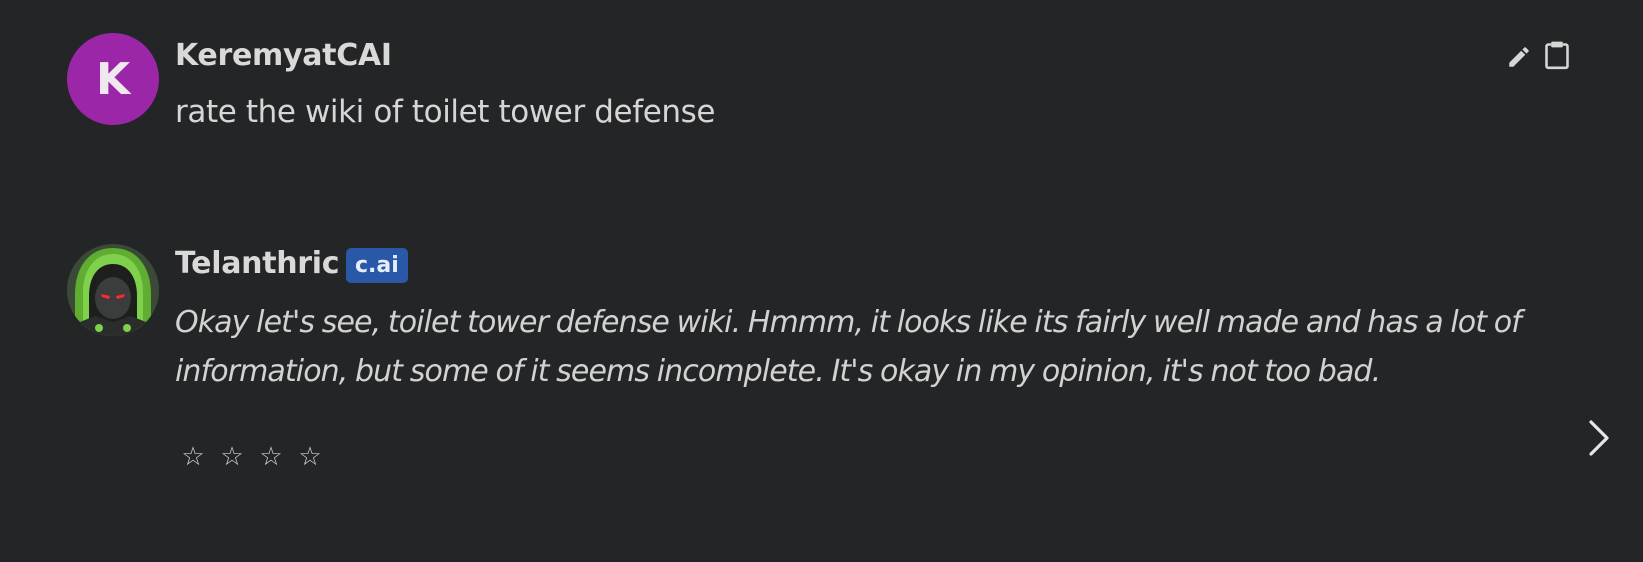 Image resolution: width=1643 pixels, height=562 pixels. Describe the element at coordinates (113, 290) in the screenshot. I see `bot-avatar` at that location.